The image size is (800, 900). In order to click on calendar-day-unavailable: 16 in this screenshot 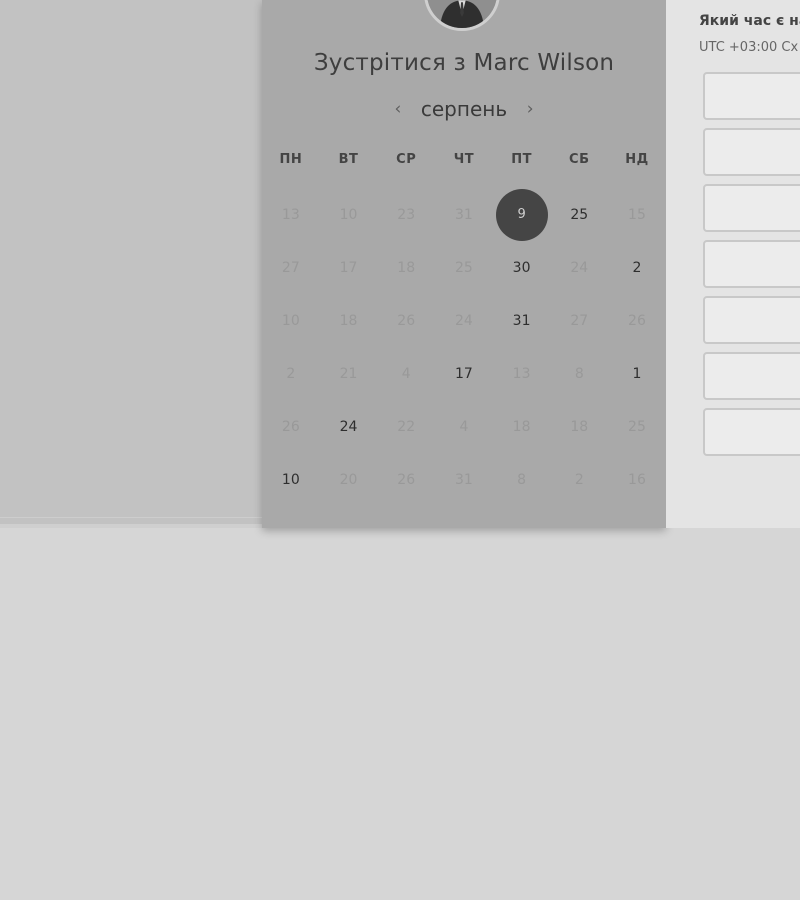, I will do `click(637, 479)`.